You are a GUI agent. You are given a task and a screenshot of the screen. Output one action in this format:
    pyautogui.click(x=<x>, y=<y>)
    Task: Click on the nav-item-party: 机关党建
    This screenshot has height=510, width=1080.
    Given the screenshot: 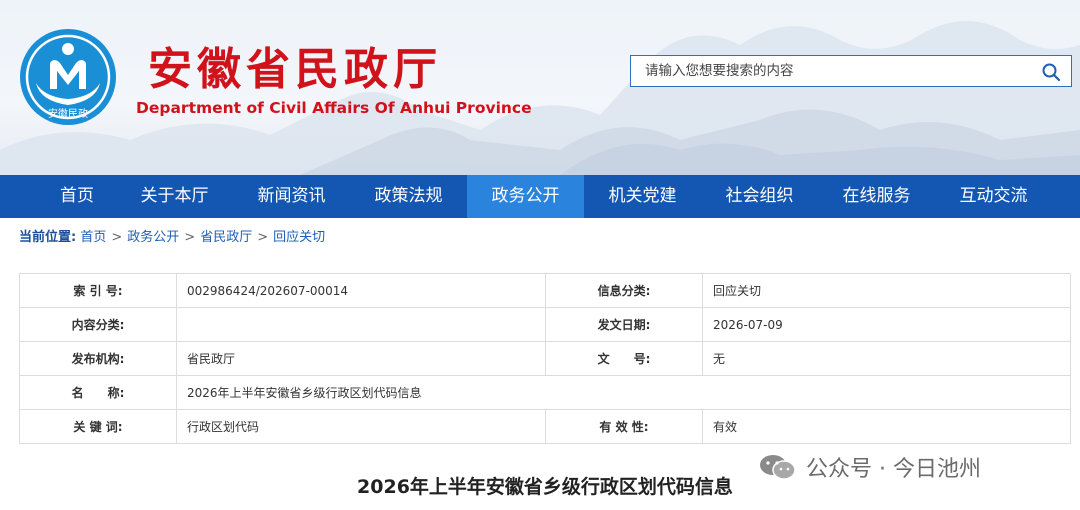 What is the action you would take?
    pyautogui.click(x=642, y=196)
    